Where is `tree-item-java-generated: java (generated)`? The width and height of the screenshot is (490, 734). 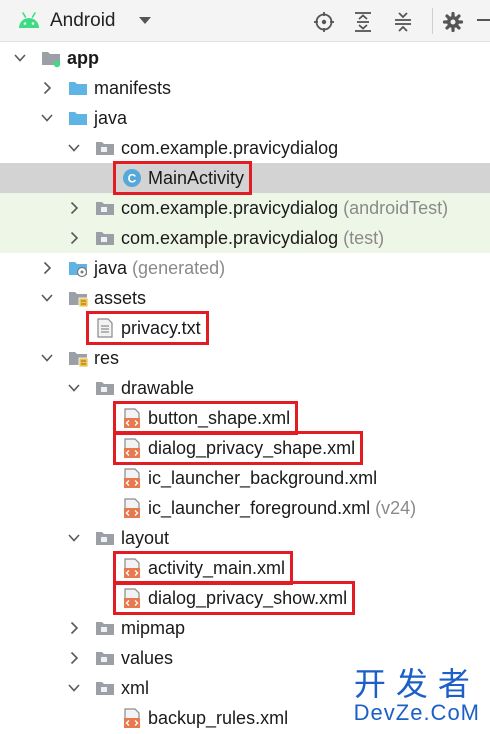 tree-item-java-generated: java (generated) is located at coordinates (245, 268).